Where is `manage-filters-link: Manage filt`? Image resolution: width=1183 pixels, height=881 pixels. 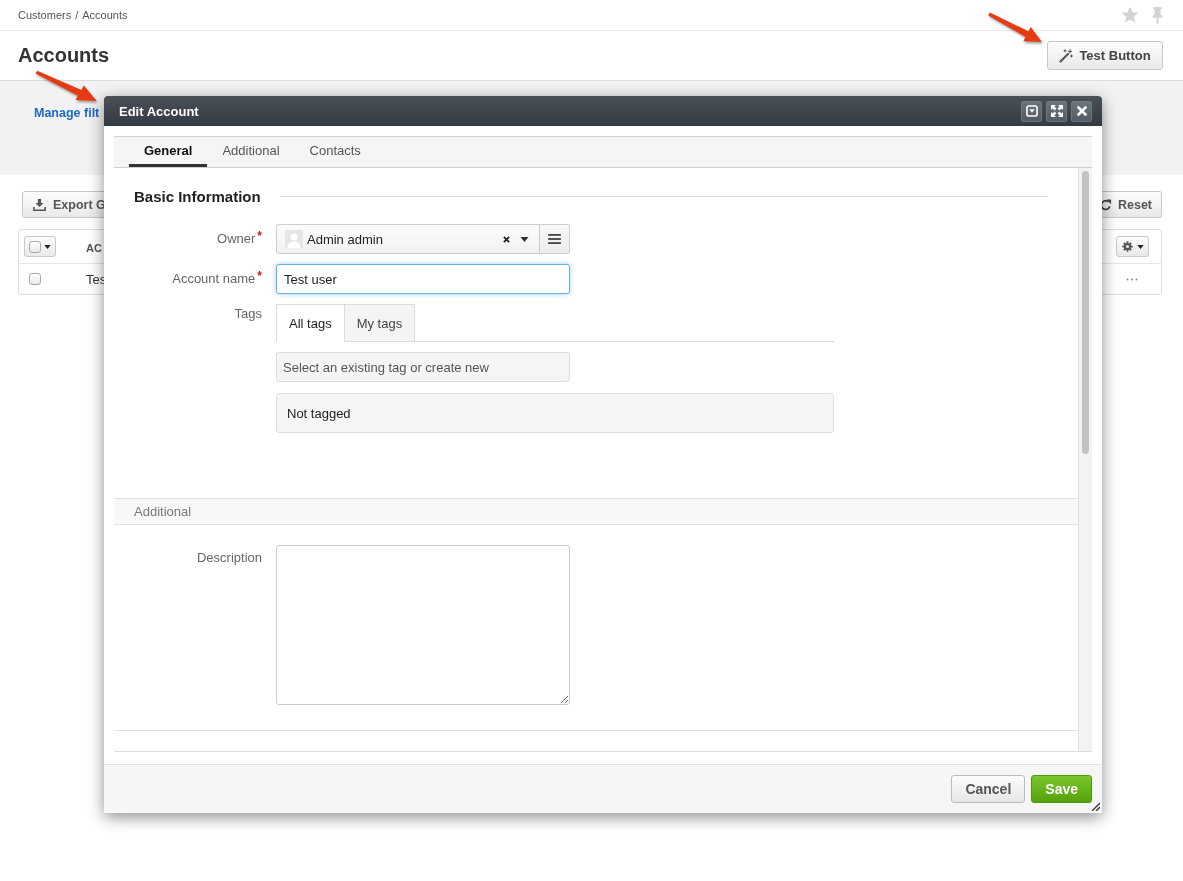 manage-filters-link: Manage filt is located at coordinates (67, 113).